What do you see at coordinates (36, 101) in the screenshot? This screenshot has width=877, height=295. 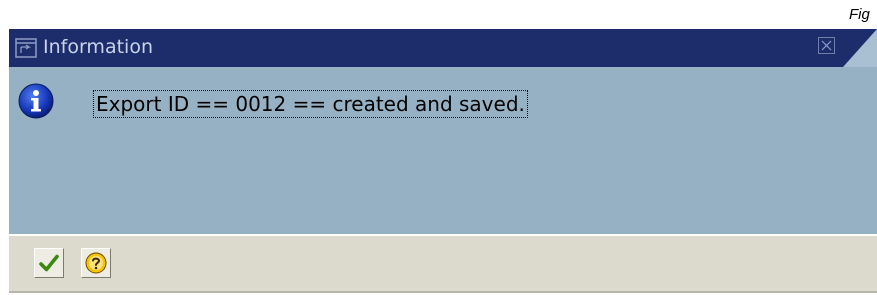 I see `info-icon` at bounding box center [36, 101].